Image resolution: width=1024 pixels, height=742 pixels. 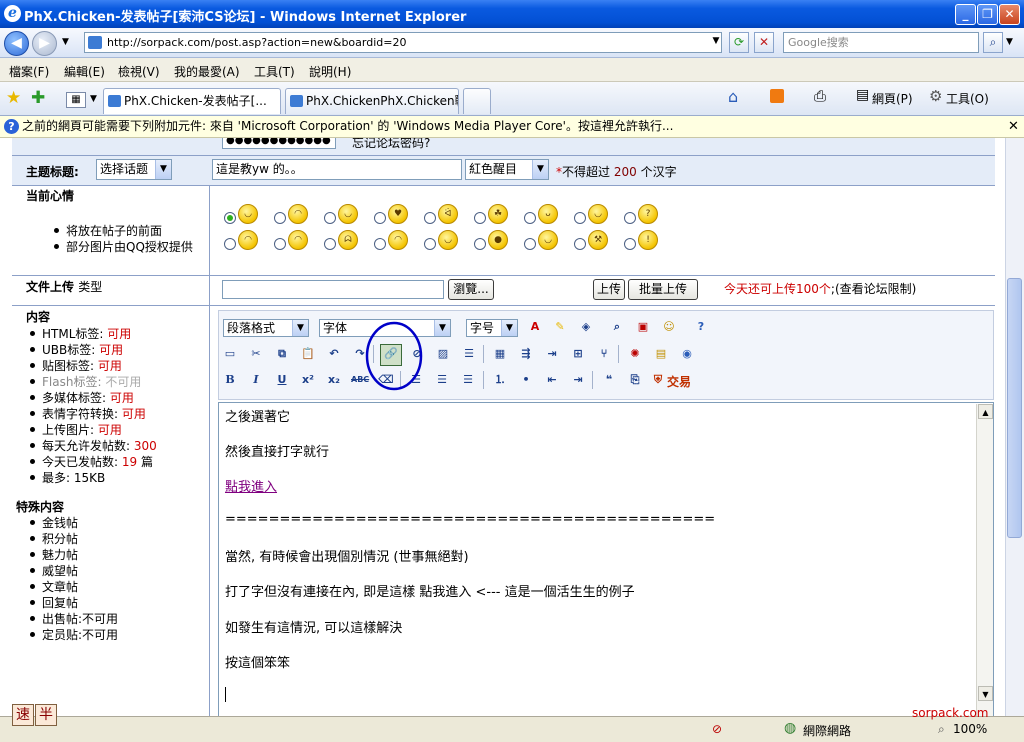 What do you see at coordinates (967, 98) in the screenshot?
I see `tools-menu: 工具(O)` at bounding box center [967, 98].